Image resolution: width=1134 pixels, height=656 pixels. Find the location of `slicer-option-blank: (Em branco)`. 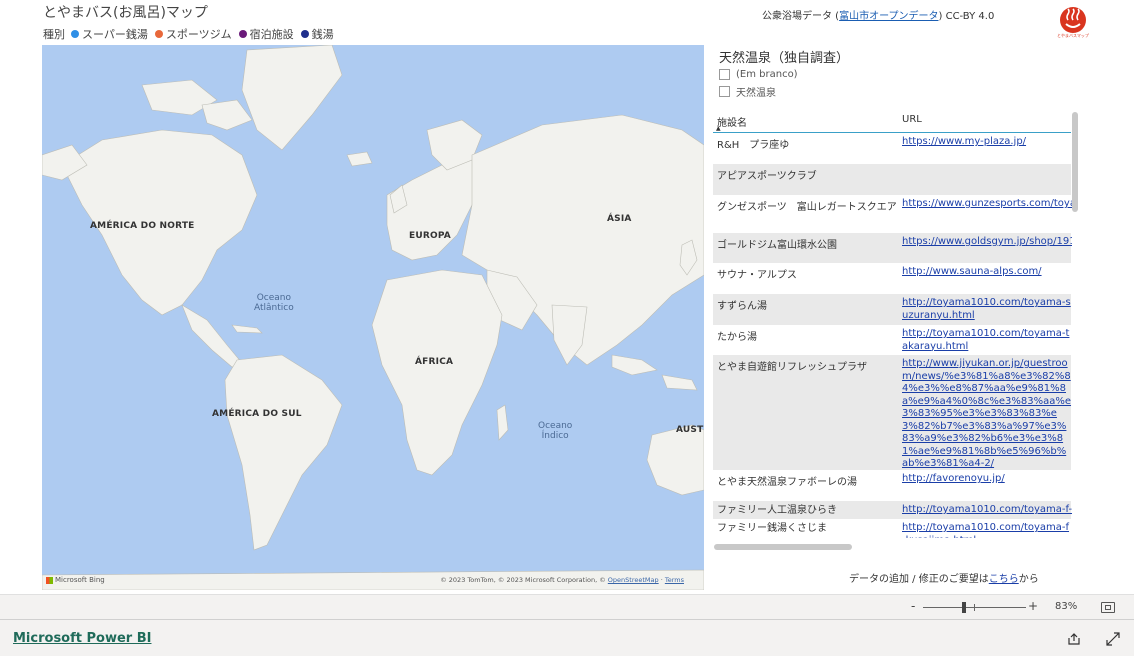

slicer-option-blank: (Em branco) is located at coordinates (758, 74).